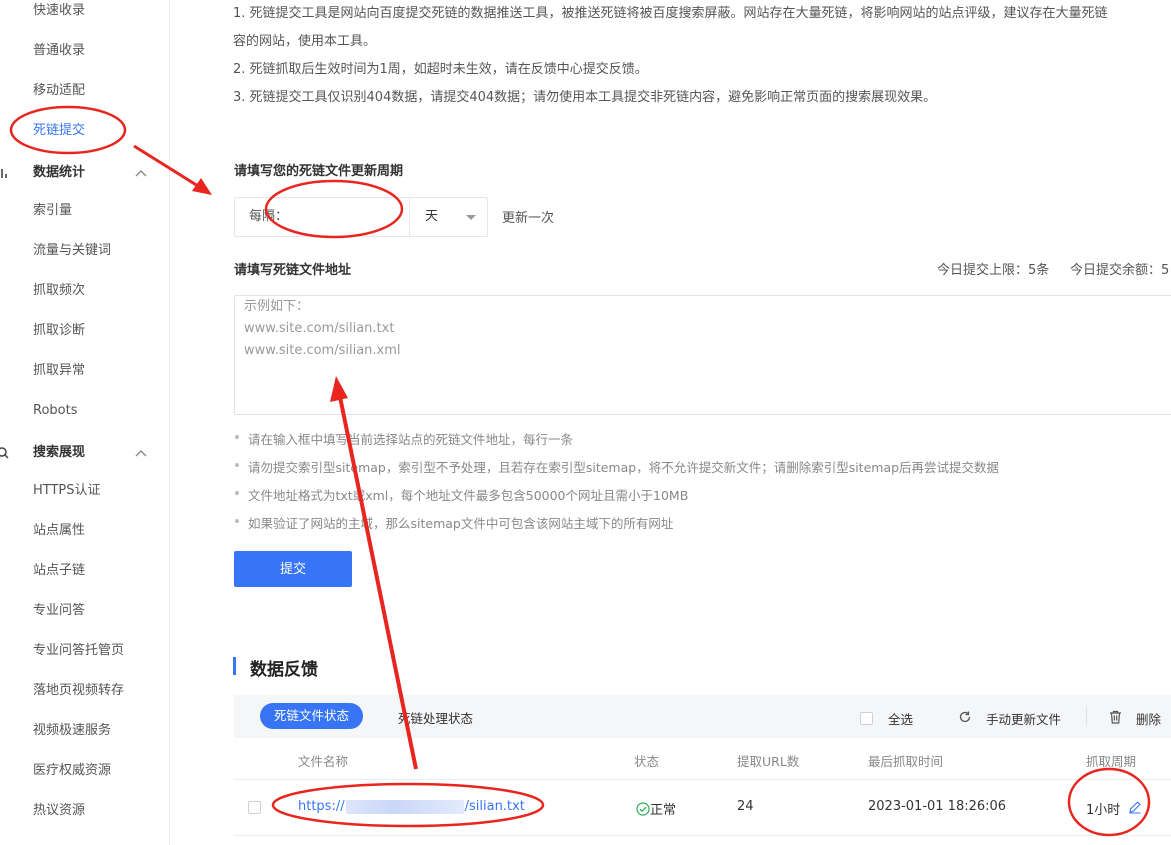 This screenshot has height=845, width=1171. Describe the element at coordinates (494, 806) in the screenshot. I see `file-url-suffix: /silian.txt` at that location.